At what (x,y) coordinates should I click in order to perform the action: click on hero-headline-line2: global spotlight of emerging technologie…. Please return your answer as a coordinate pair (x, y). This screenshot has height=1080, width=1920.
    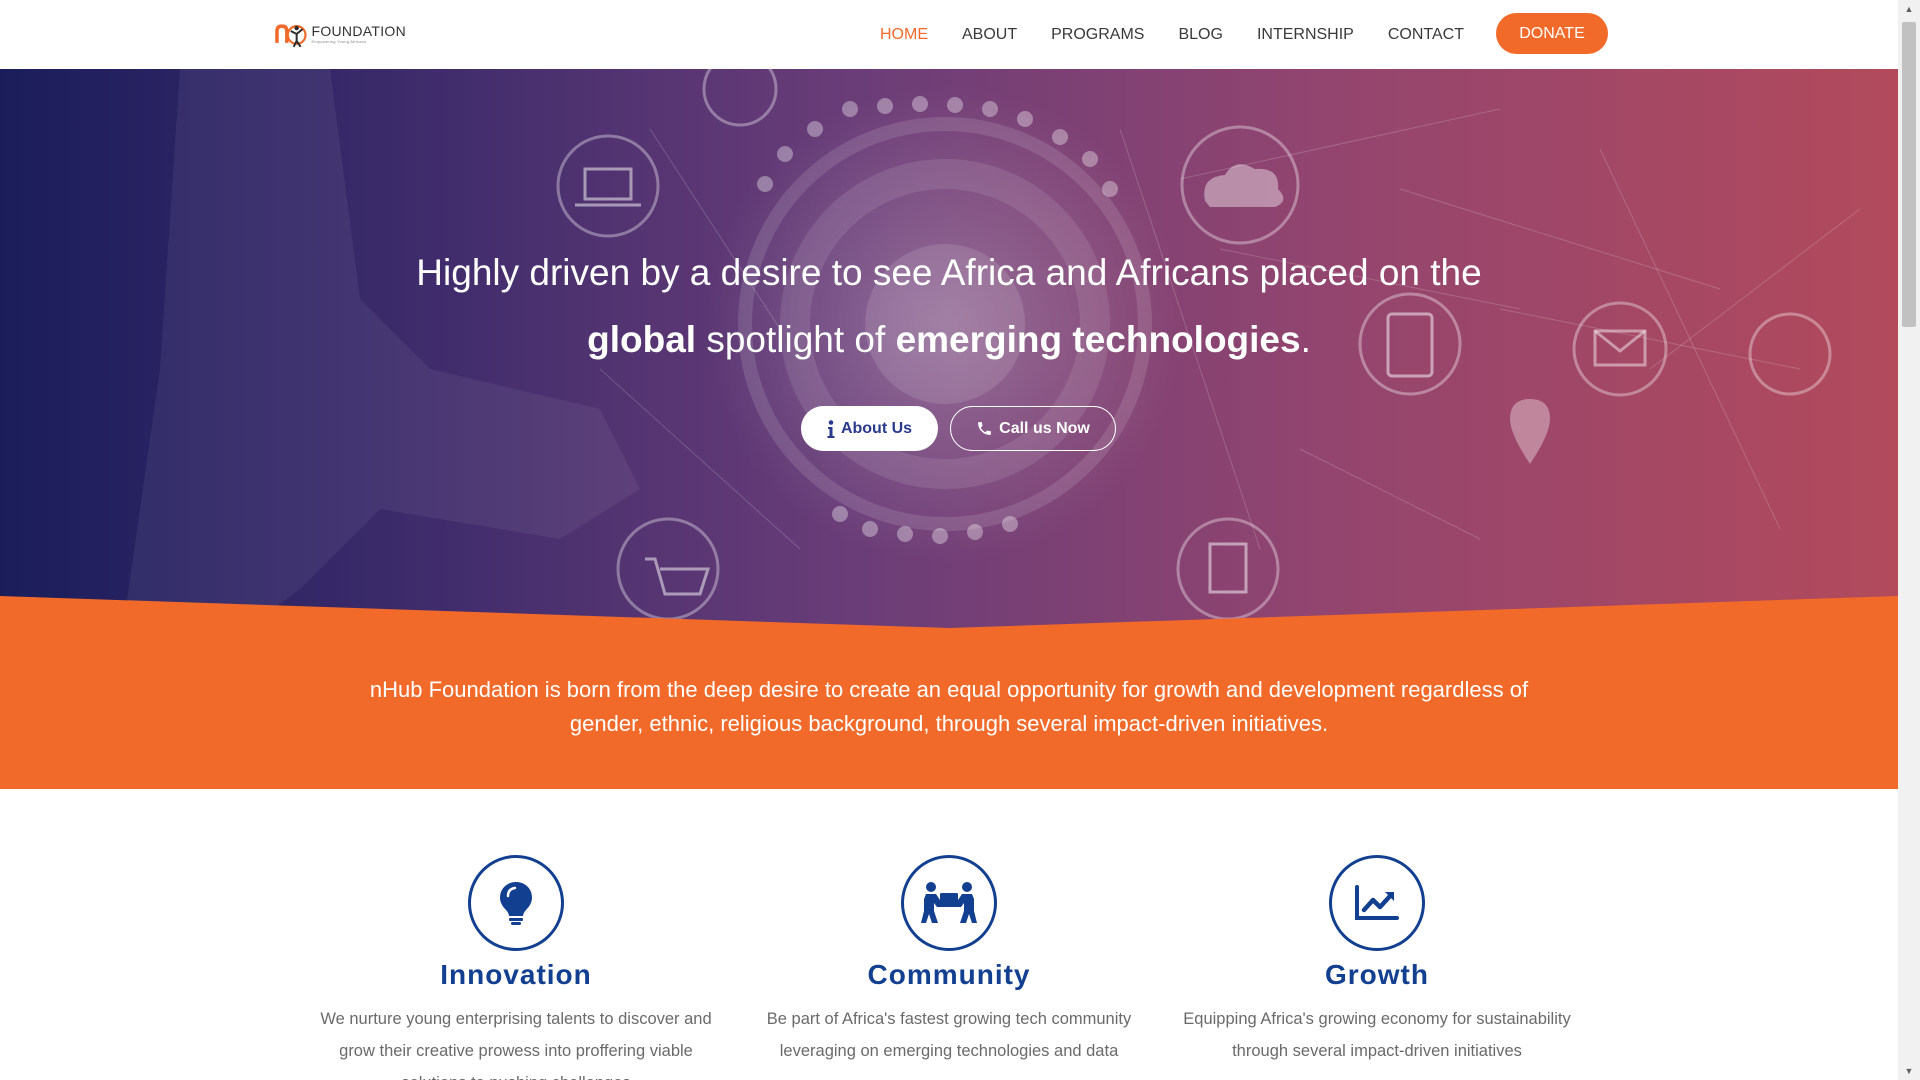
    Looking at the image, I should click on (949, 340).